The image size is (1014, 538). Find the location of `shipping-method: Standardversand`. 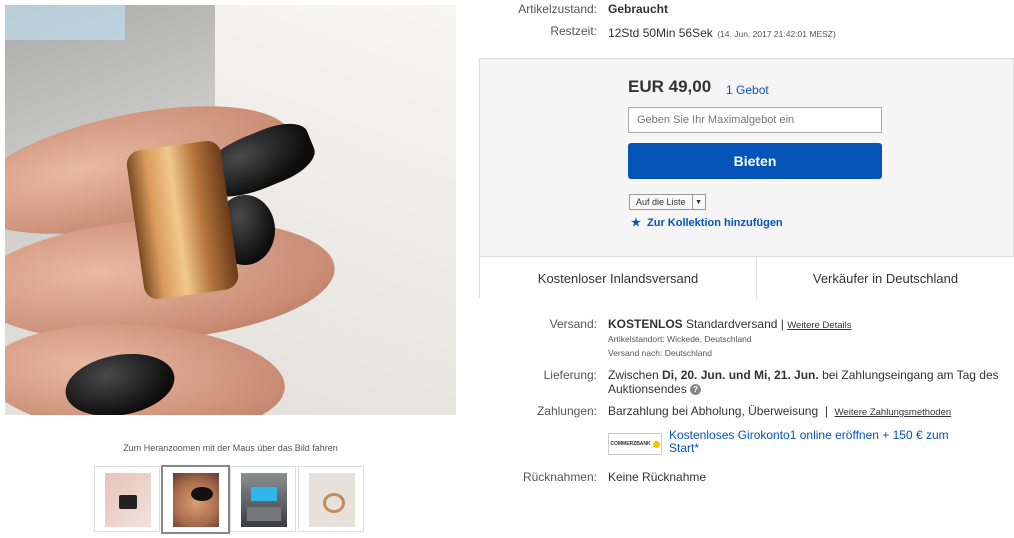

shipping-method: Standardversand is located at coordinates (732, 324).